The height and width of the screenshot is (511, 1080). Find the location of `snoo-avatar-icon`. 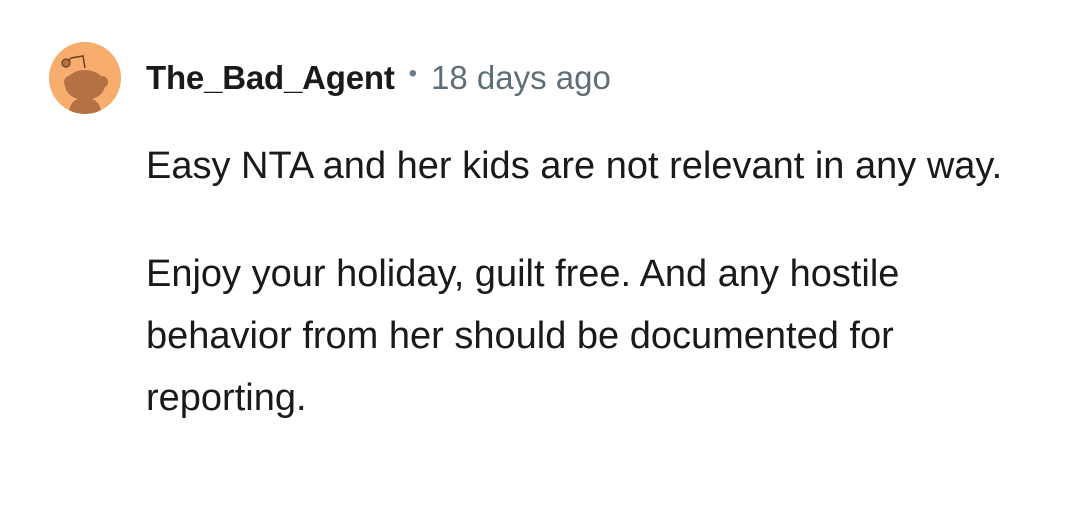

snoo-avatar-icon is located at coordinates (85, 78).